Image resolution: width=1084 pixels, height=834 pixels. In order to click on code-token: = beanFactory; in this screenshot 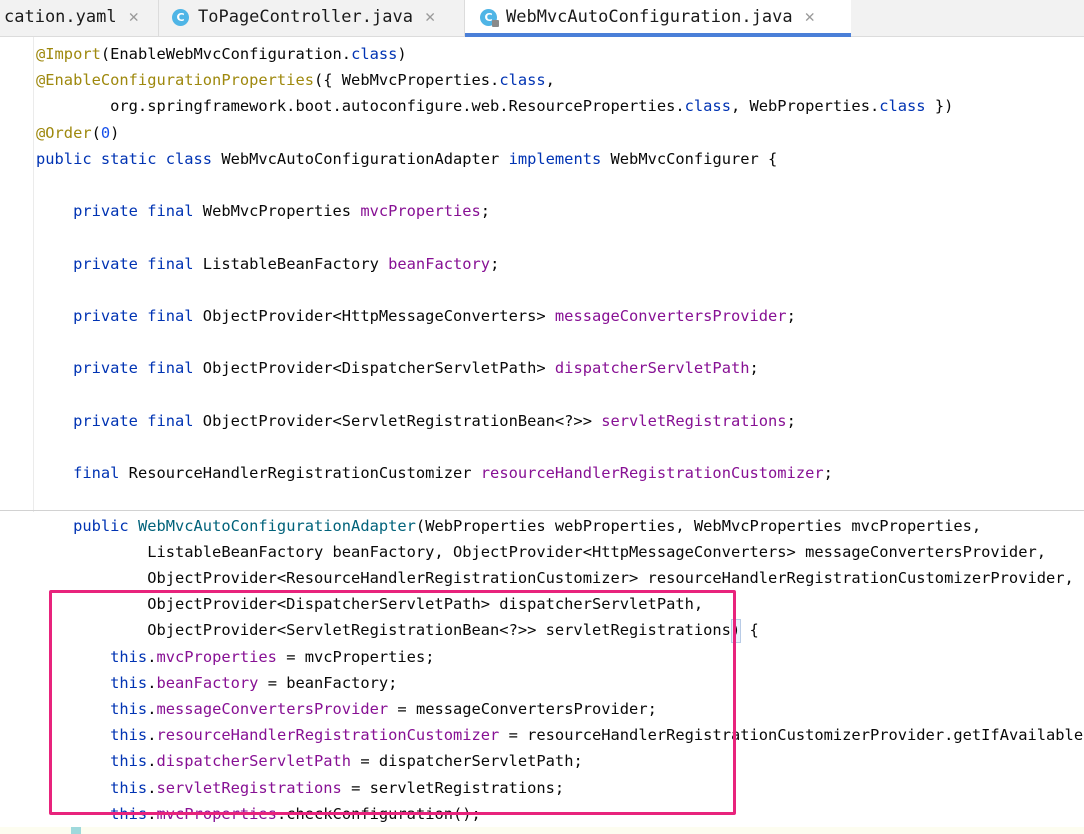, I will do `click(328, 682)`.